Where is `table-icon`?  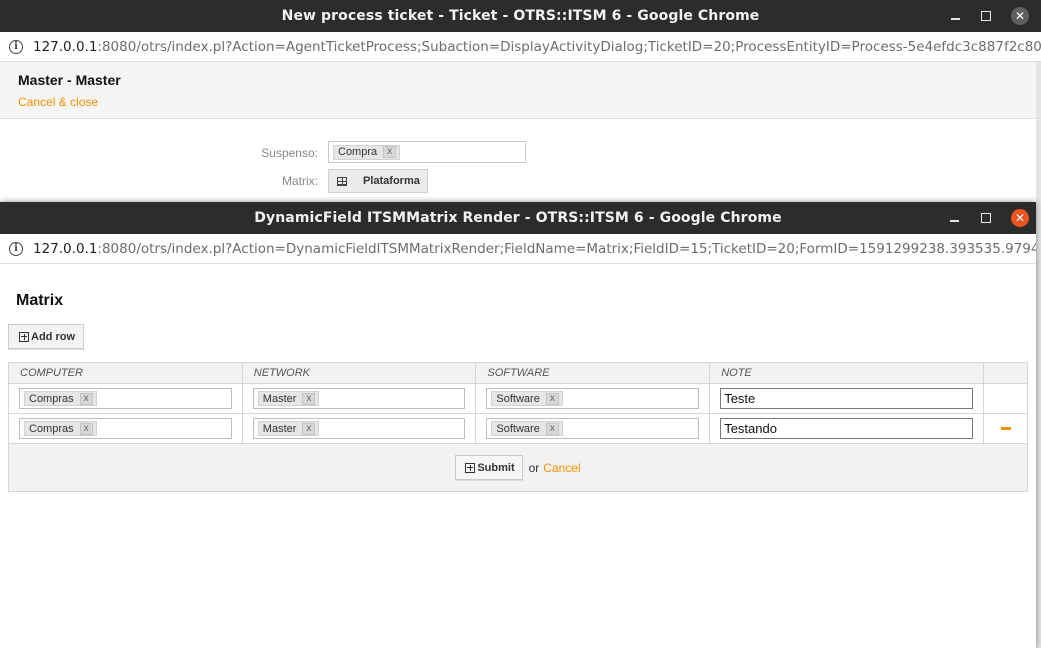 table-icon is located at coordinates (342, 181).